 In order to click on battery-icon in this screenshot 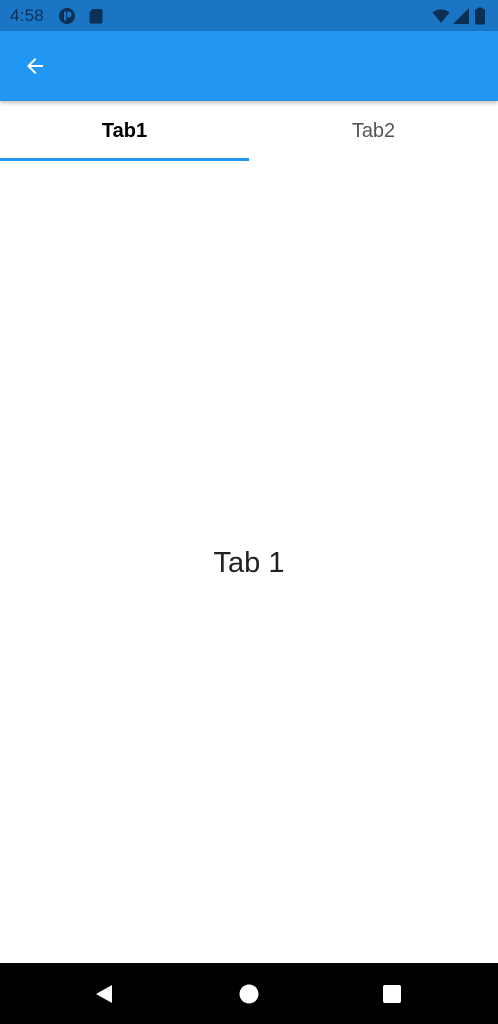, I will do `click(480, 16)`.